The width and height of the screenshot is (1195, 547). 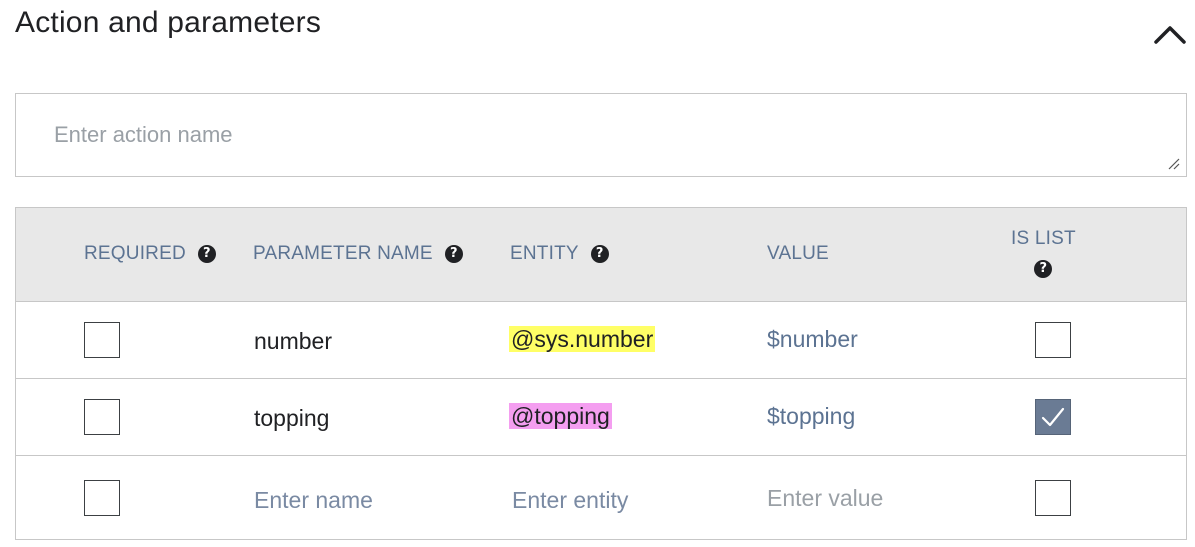 What do you see at coordinates (570, 500) in the screenshot?
I see `entity-input: Enter entity` at bounding box center [570, 500].